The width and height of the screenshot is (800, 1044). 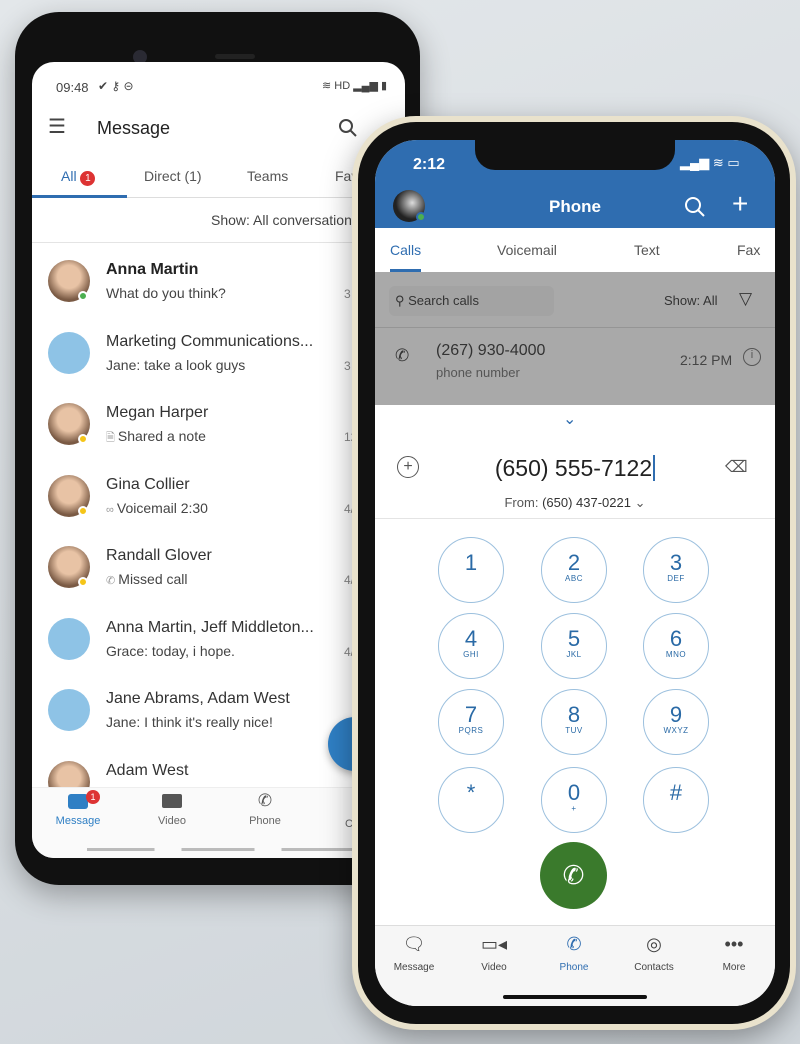 What do you see at coordinates (471, 646) in the screenshot?
I see `dial-key: 4 GHI` at bounding box center [471, 646].